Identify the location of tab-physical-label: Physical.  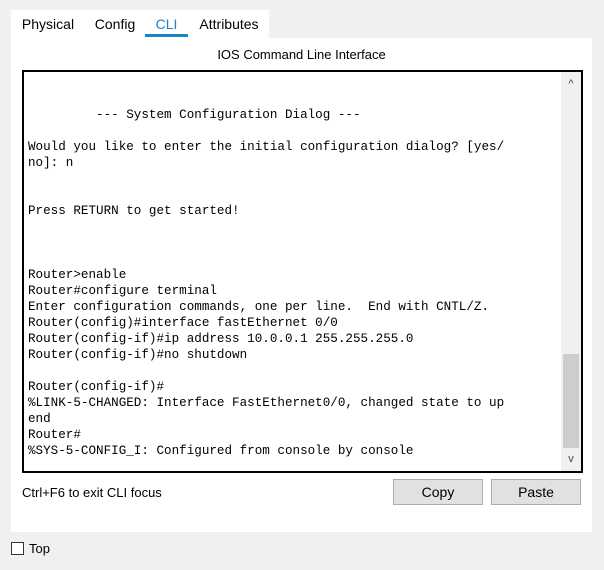
(48, 24).